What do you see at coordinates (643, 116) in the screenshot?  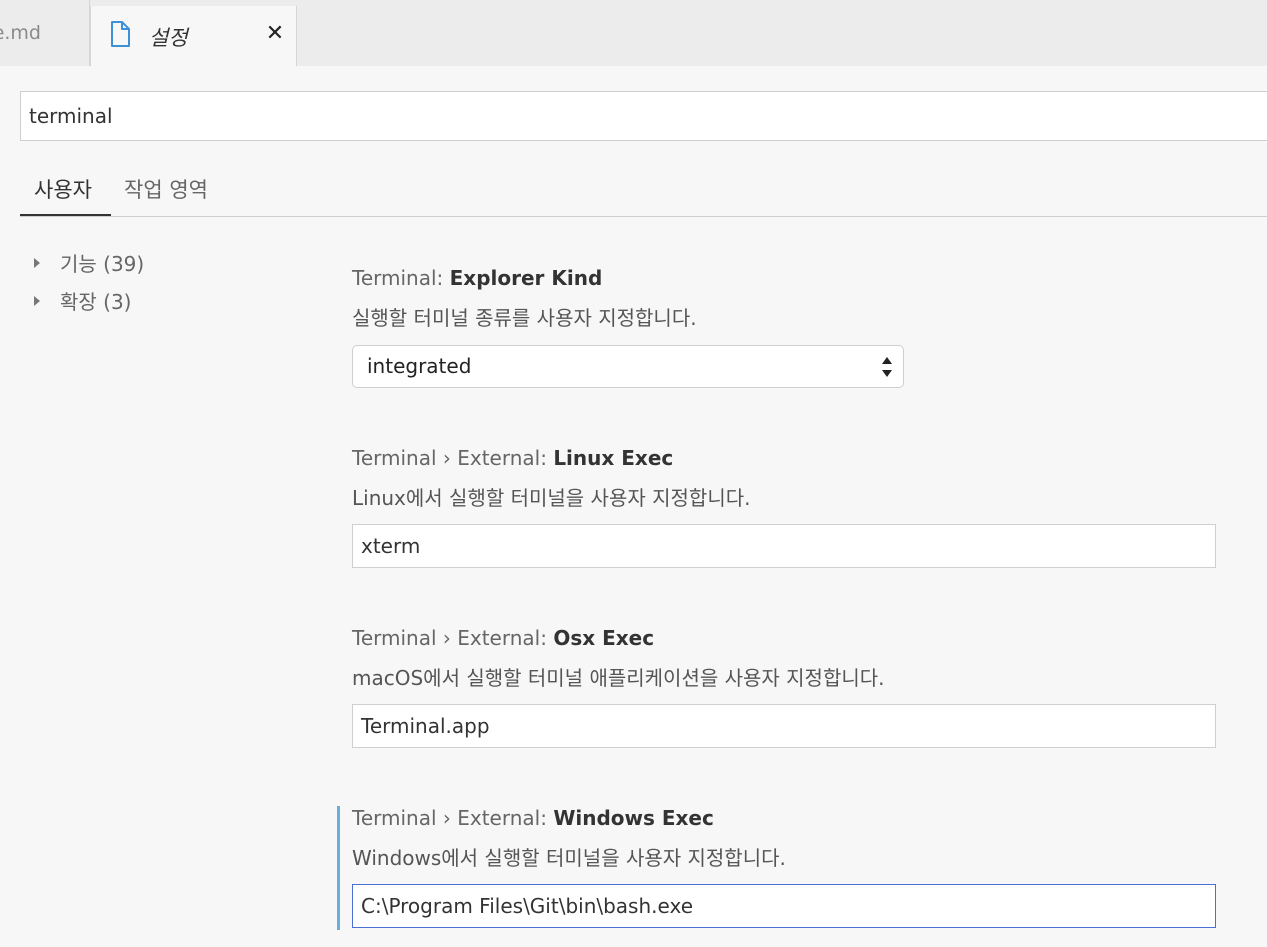 I see `settings-search-input: terminal` at bounding box center [643, 116].